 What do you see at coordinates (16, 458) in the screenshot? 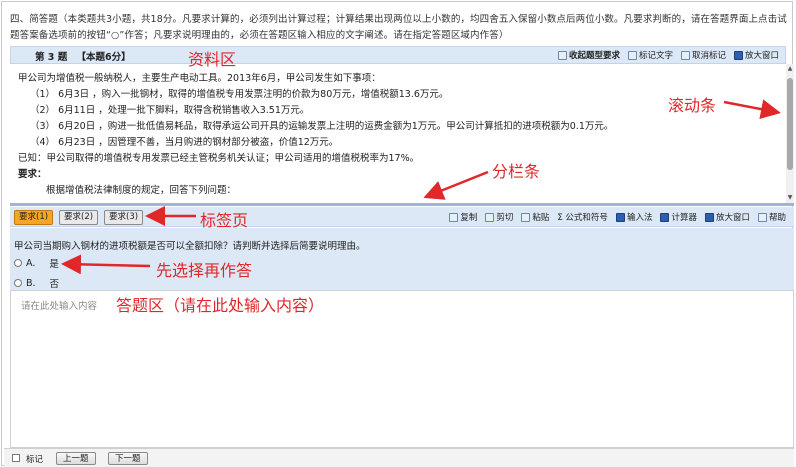
I see `mark-checkbox` at bounding box center [16, 458].